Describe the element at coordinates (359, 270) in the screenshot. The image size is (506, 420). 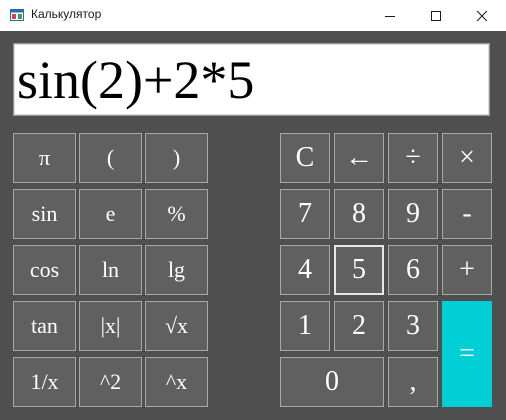
I see `digit-5-button: 5` at that location.